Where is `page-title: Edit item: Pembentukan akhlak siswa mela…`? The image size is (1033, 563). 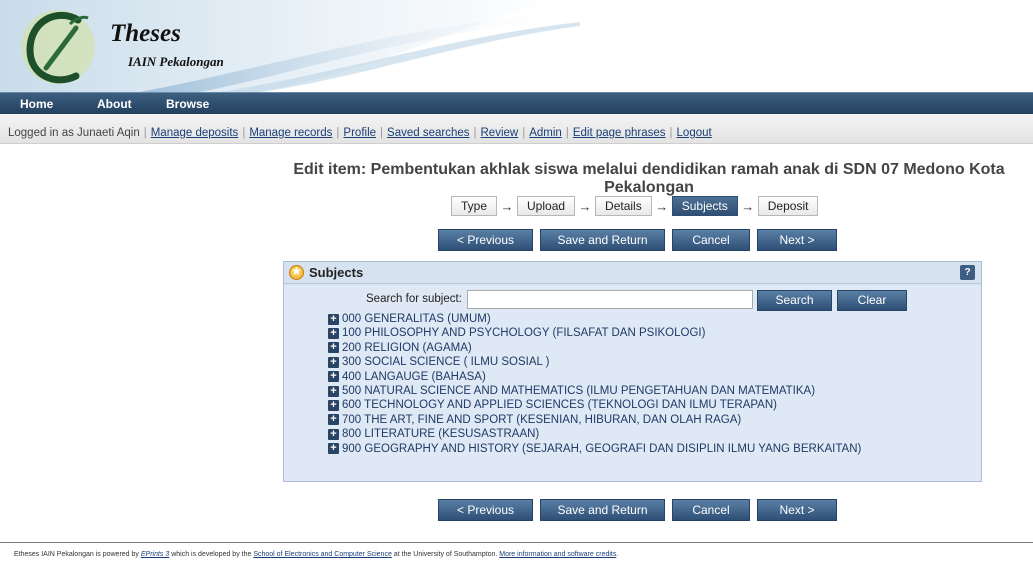 page-title: Edit item: Pembentukan akhlak siswa mela… is located at coordinates (649, 179).